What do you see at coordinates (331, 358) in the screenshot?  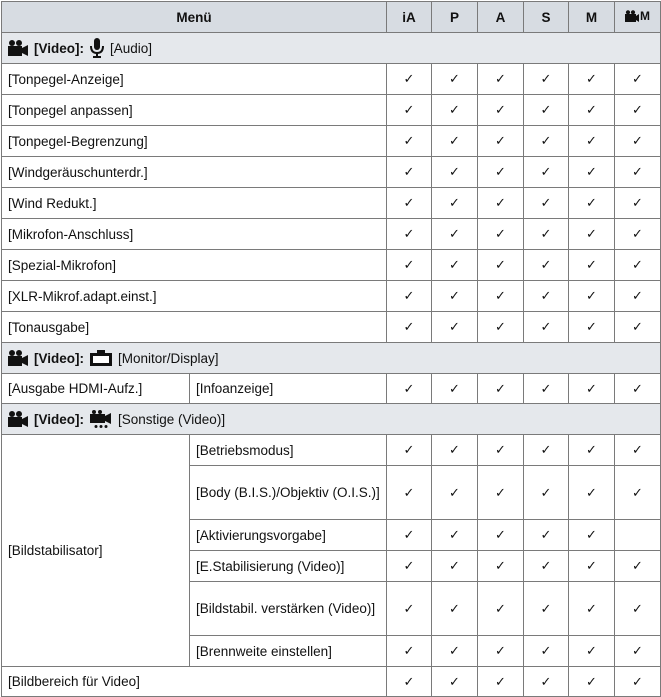 I see `section-monitor: [Video]: [Monitor/Display]` at bounding box center [331, 358].